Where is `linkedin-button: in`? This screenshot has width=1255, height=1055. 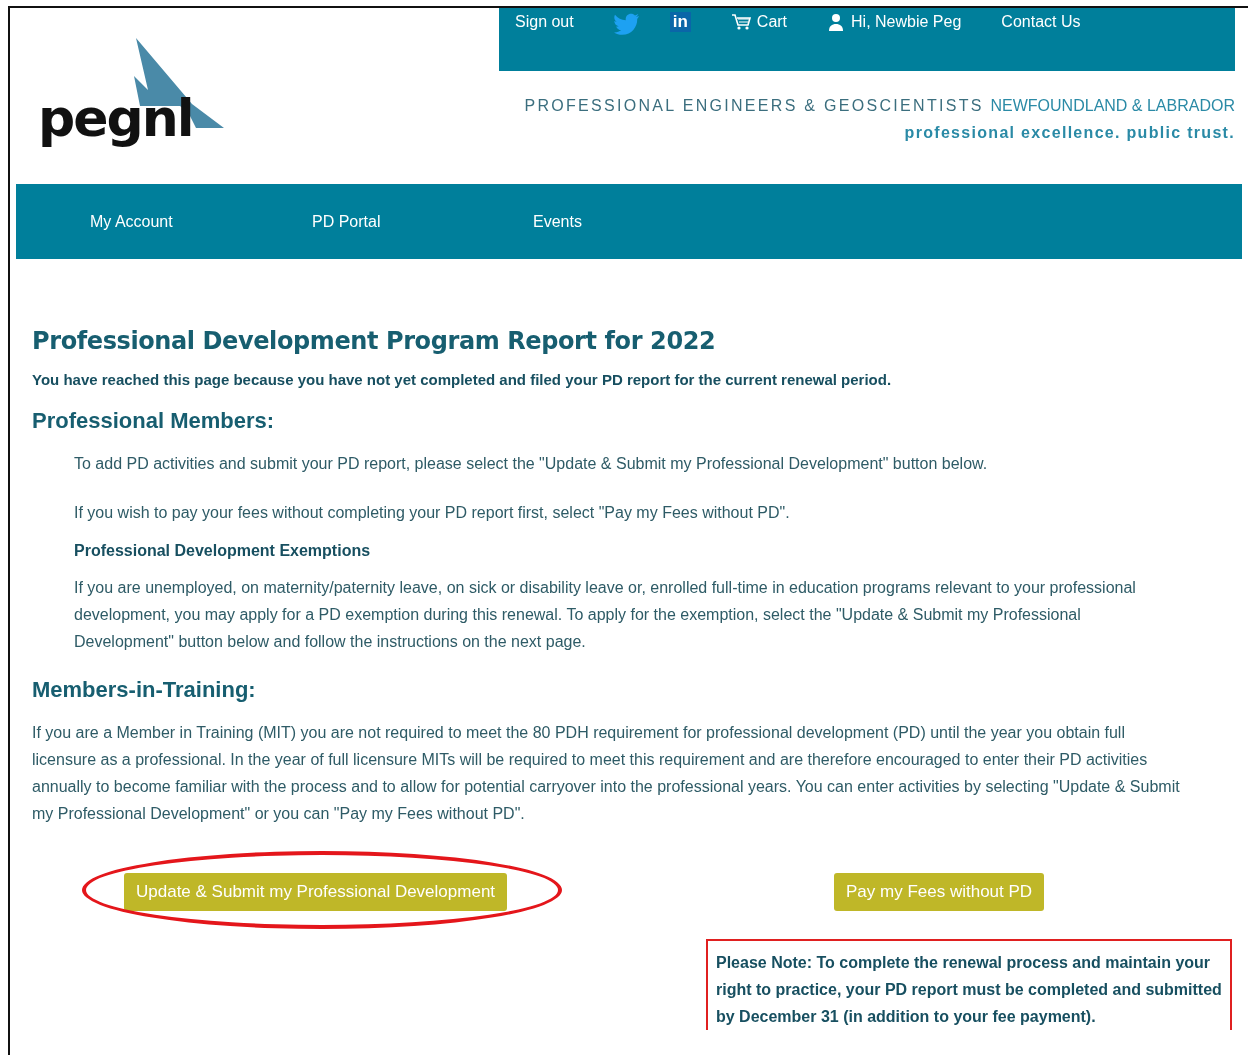 linkedin-button: in is located at coordinates (680, 22).